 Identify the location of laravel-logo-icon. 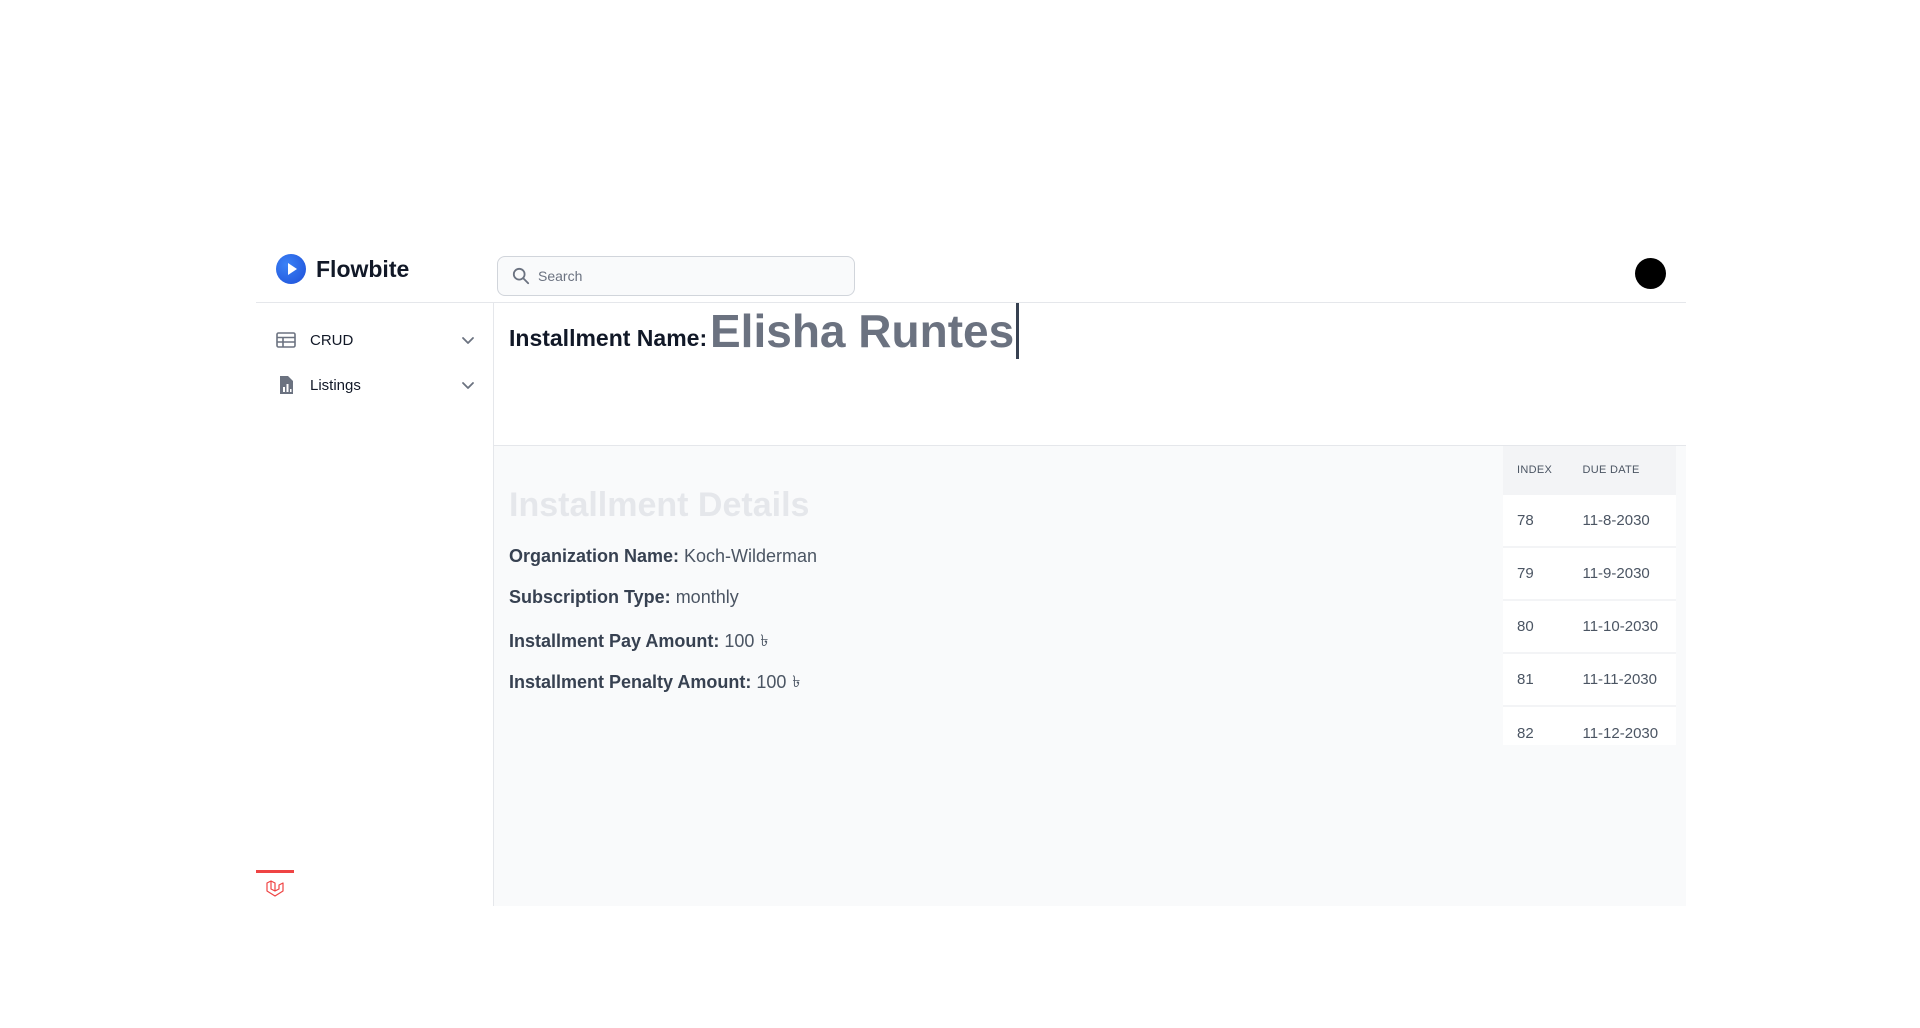
(275, 887).